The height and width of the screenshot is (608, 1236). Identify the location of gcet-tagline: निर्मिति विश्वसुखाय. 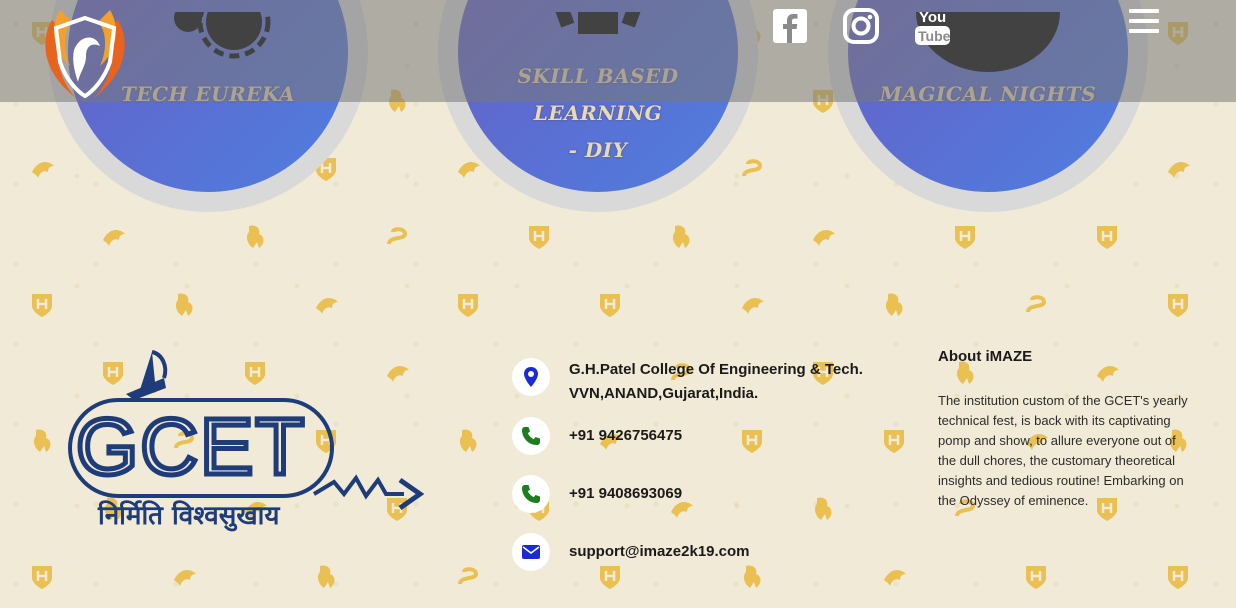
(188, 516).